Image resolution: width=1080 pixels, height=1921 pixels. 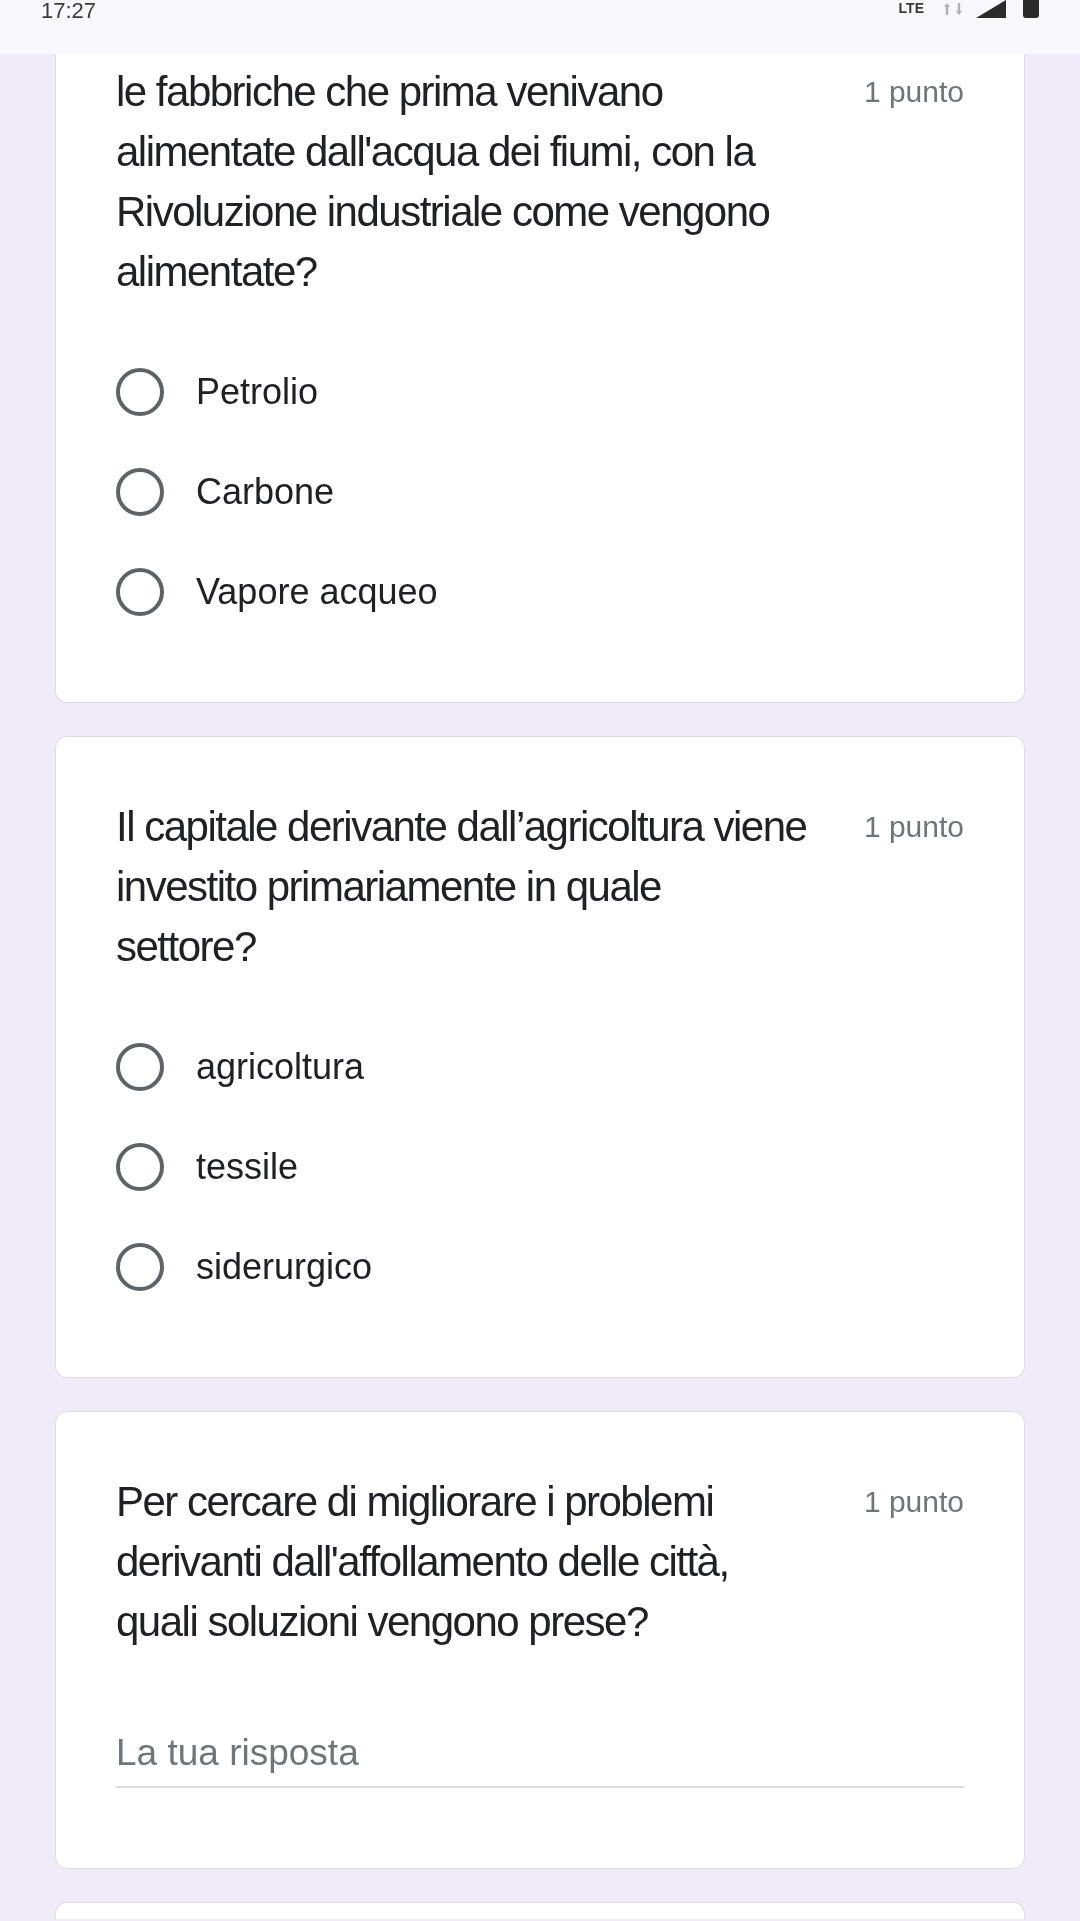 What do you see at coordinates (462, 887) in the screenshot?
I see `question-text: Il capitale derivante dall’agricoltura viene investito primariamente in quale settore?` at bounding box center [462, 887].